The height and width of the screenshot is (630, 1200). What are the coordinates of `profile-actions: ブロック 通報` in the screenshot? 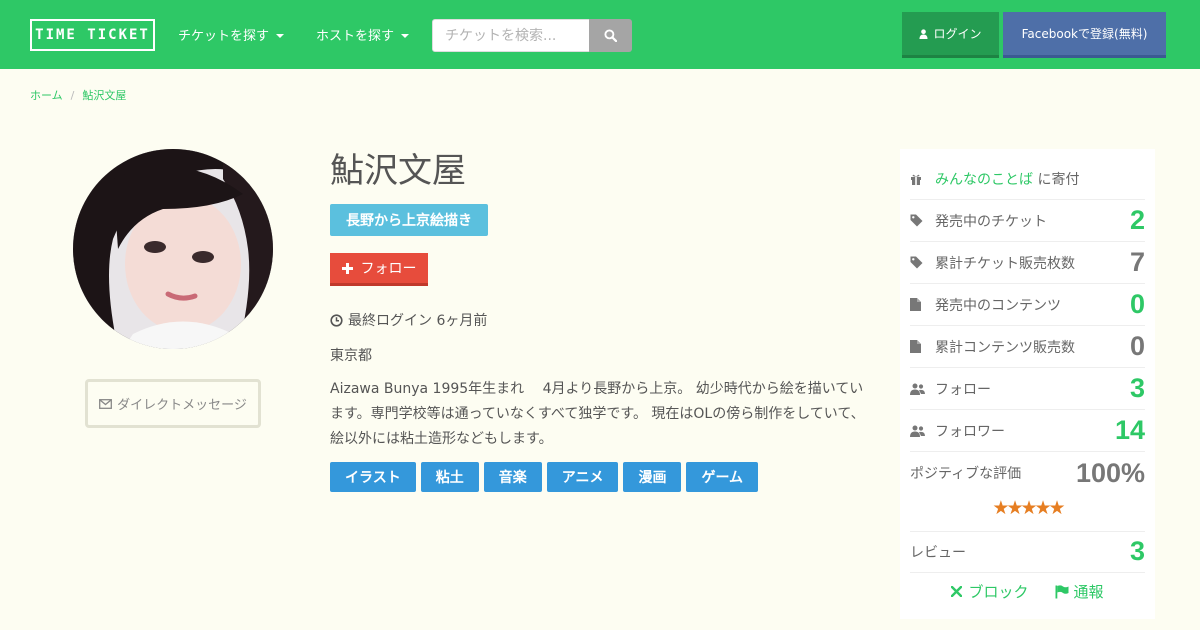 It's located at (1027, 591).